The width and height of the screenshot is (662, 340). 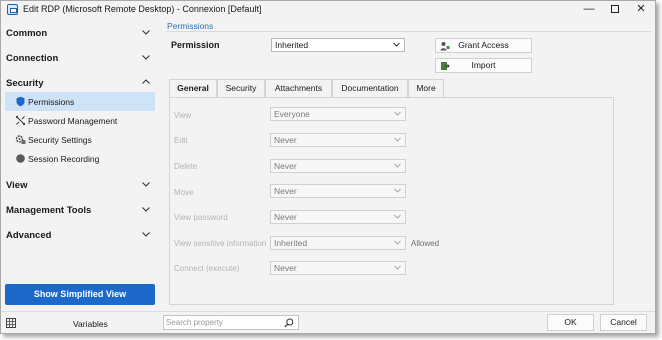 I want to click on grant-access-button: Grant Access, so click(x=483, y=45).